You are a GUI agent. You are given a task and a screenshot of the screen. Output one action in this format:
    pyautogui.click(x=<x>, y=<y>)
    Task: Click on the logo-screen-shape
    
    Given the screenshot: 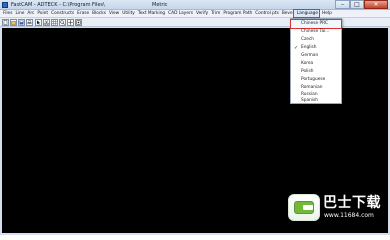 What is the action you would take?
    pyautogui.click(x=304, y=207)
    